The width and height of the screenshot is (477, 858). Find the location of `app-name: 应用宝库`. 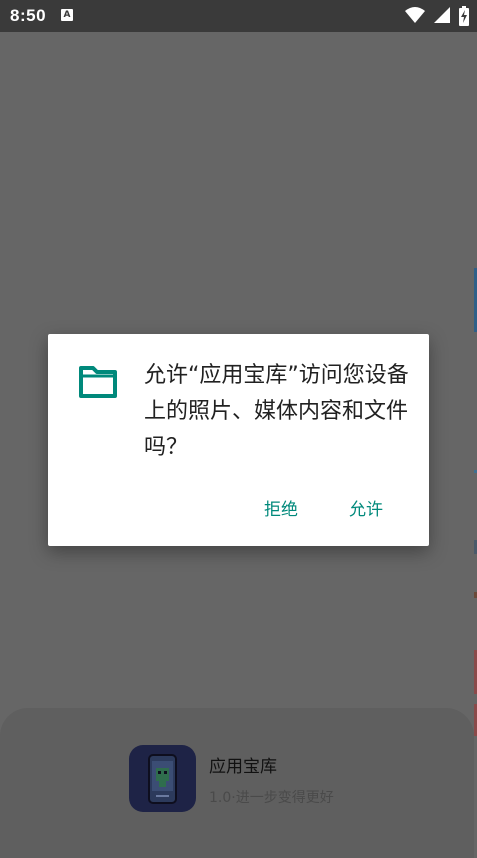

app-name: 应用宝库 is located at coordinates (243, 767).